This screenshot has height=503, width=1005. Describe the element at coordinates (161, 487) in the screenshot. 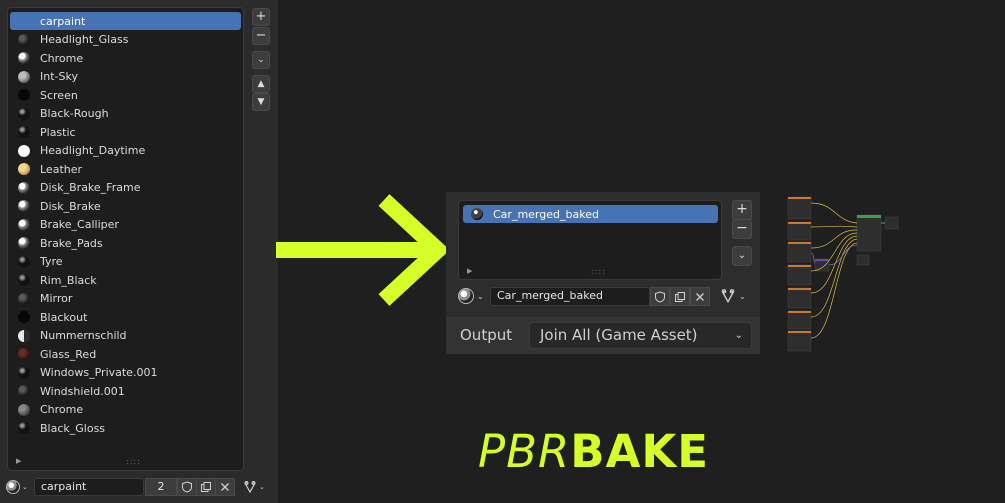

I see `user-count-field: 2` at that location.